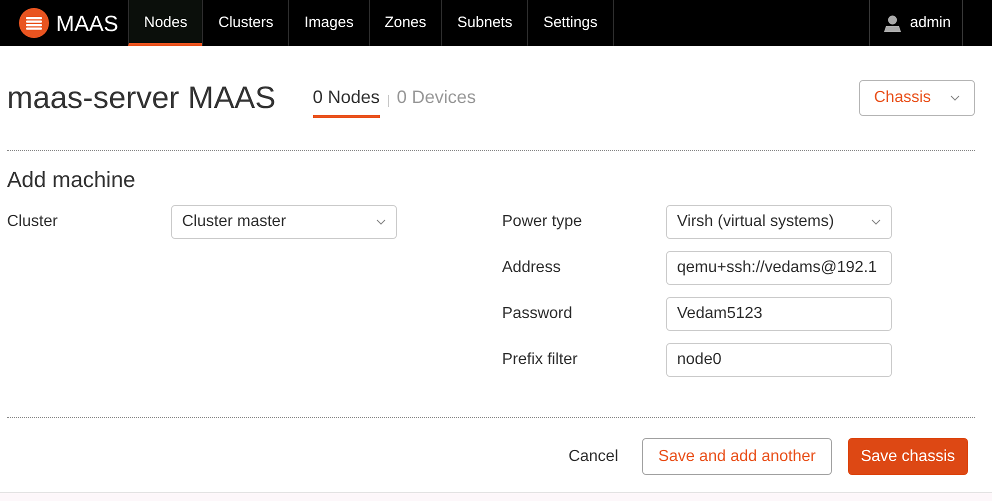  What do you see at coordinates (543, 222) in the screenshot?
I see `field-label: Power type` at bounding box center [543, 222].